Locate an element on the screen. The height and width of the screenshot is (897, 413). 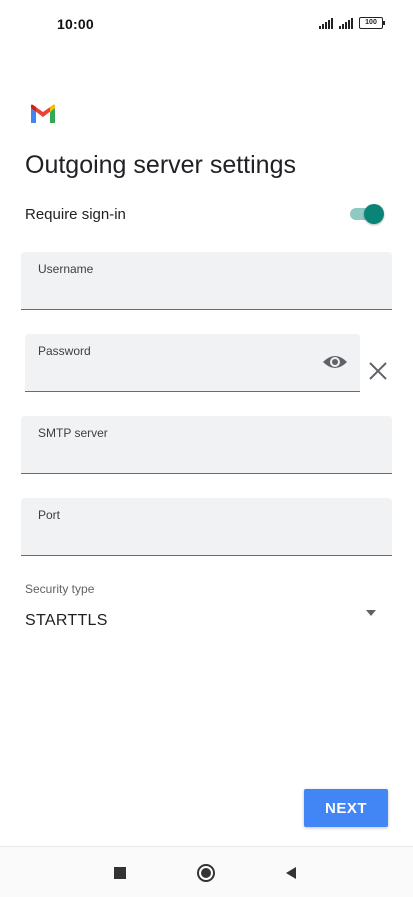
smtp-server-label: SMTP server is located at coordinates (73, 433).